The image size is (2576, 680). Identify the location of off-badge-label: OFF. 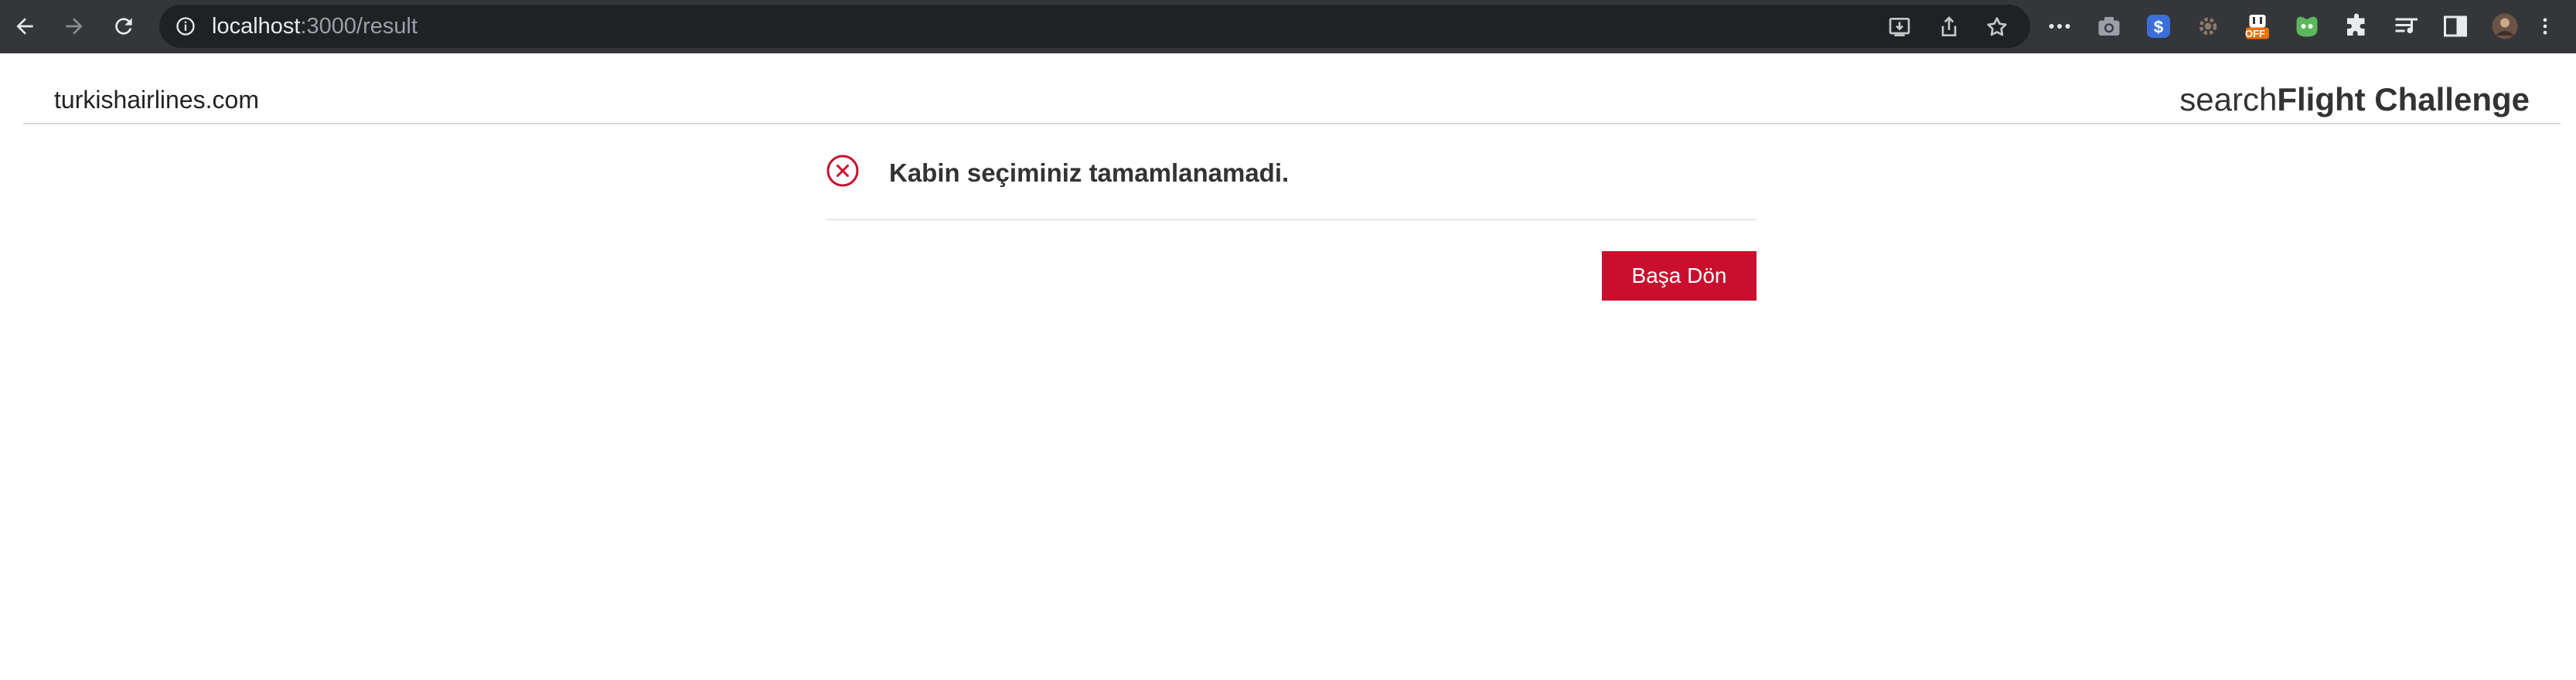
(2255, 33).